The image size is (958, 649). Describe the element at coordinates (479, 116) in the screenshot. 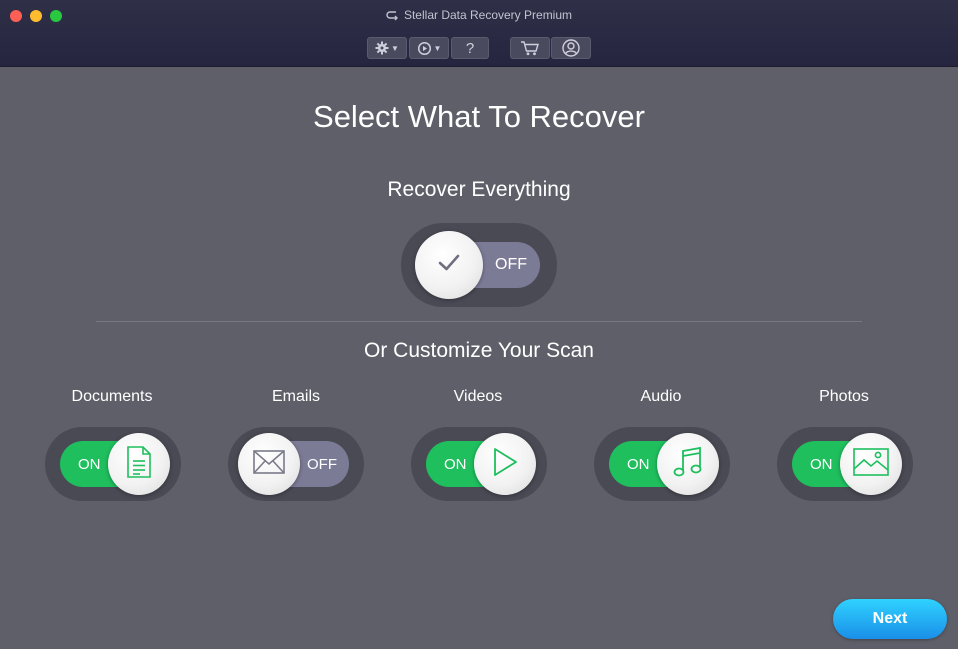

I see `page-title: Select What To Recover` at that location.